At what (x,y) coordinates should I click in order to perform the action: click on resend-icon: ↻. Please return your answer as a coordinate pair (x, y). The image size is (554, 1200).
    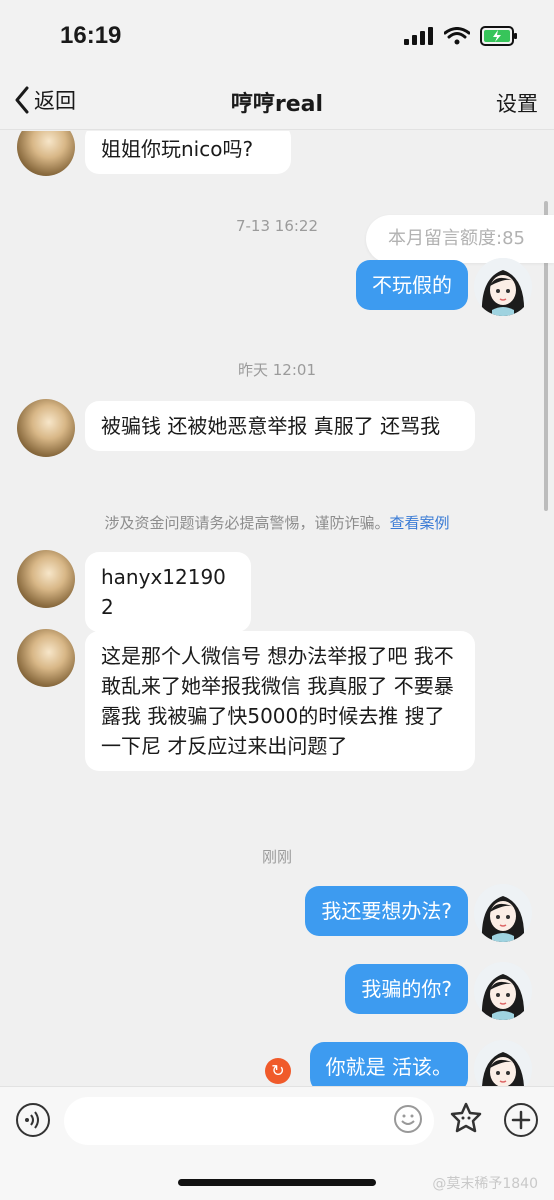
    Looking at the image, I should click on (278, 1071).